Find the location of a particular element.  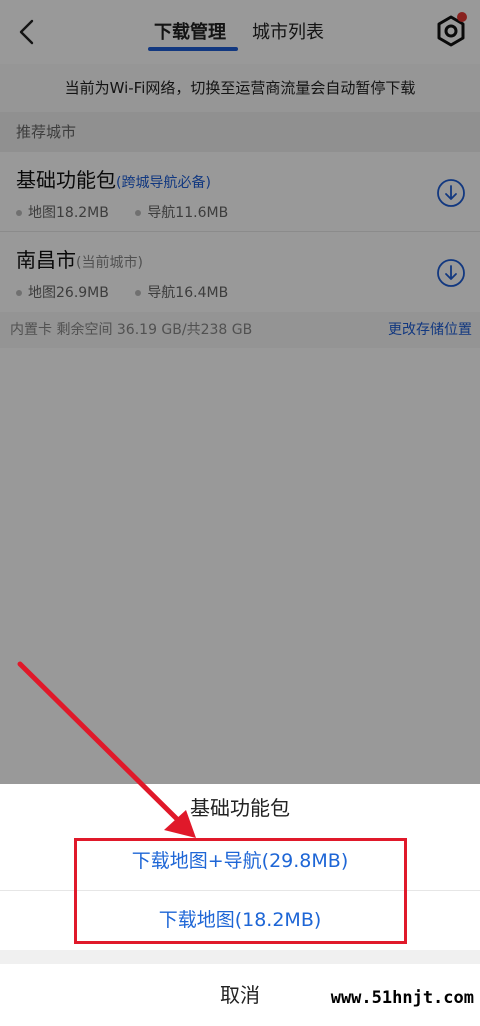

sheet-divider-gap is located at coordinates (240, 957).